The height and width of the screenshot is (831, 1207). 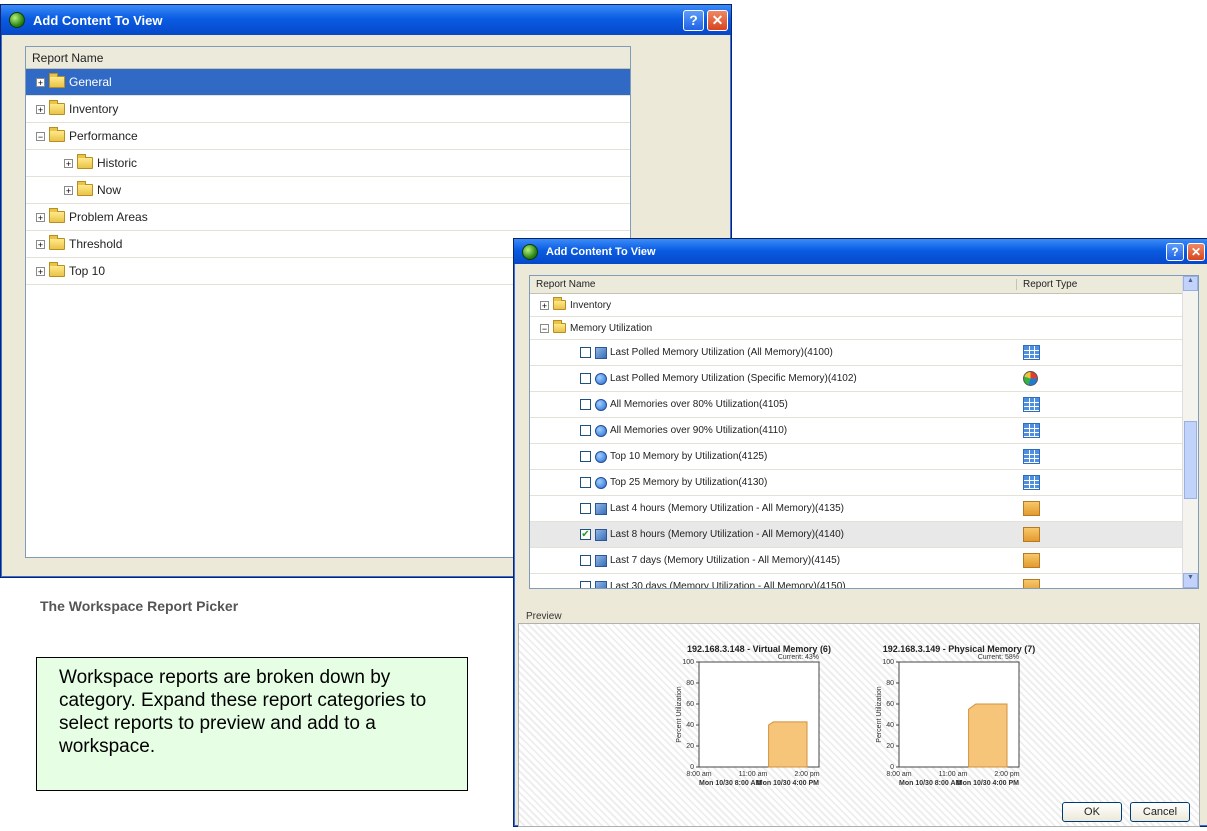 What do you see at coordinates (864, 483) in the screenshot?
I see `report-row: Top 25 Memory by Utilization(4130)` at bounding box center [864, 483].